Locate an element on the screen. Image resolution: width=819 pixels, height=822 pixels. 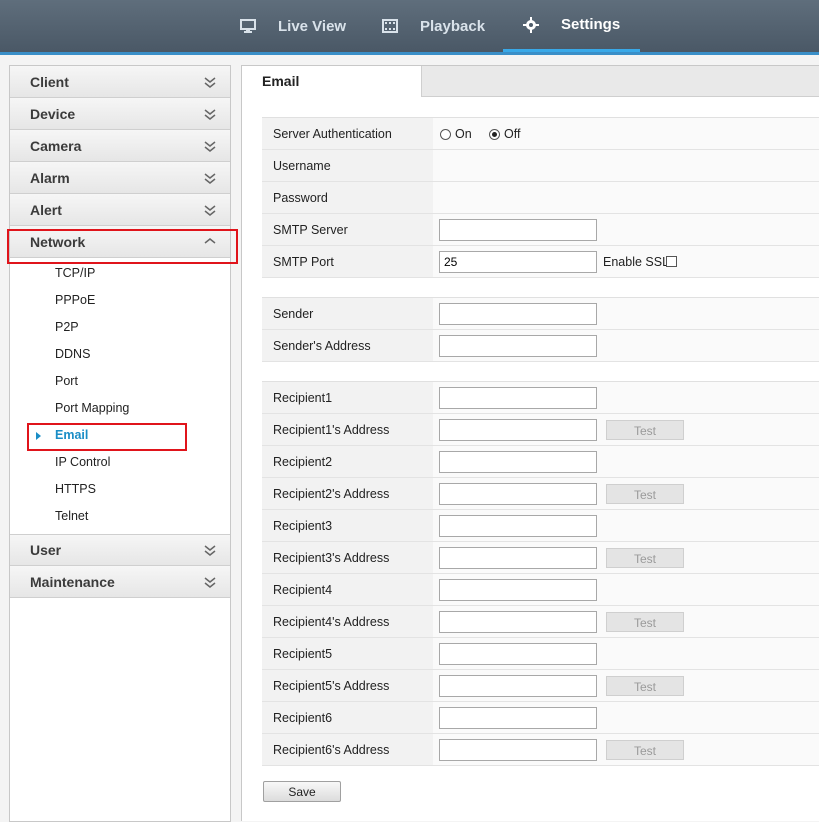
tab-live-view: Live View is located at coordinates (293, 26).